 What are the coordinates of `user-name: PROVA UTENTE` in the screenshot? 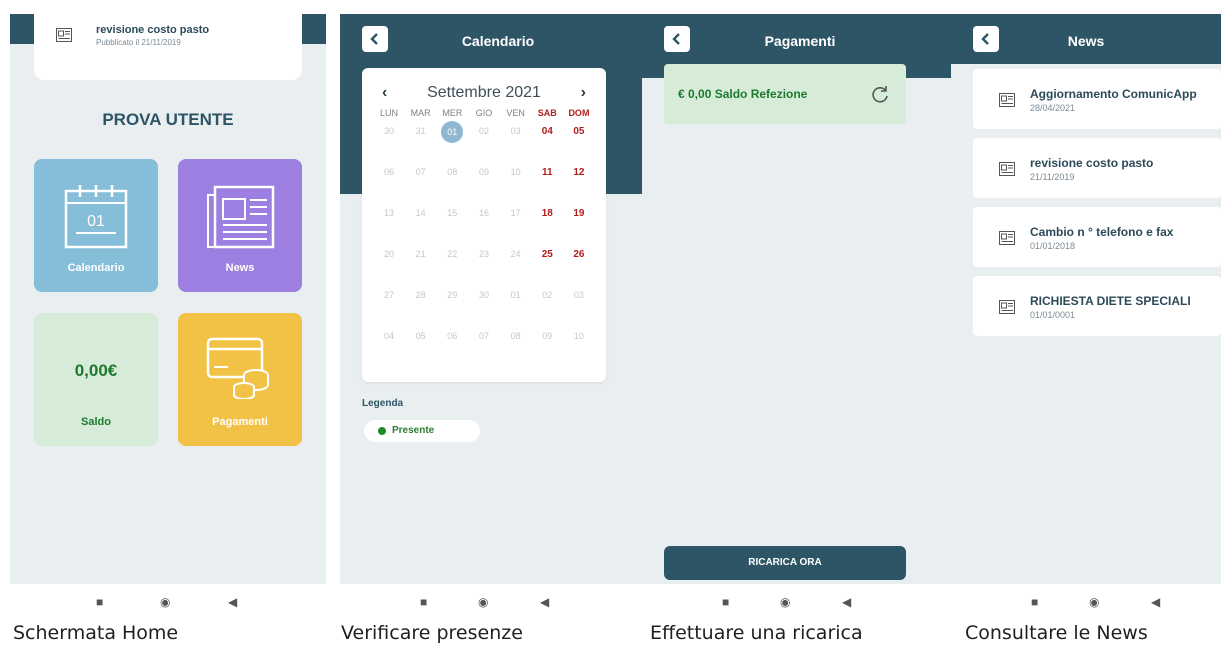 It's located at (168, 119).